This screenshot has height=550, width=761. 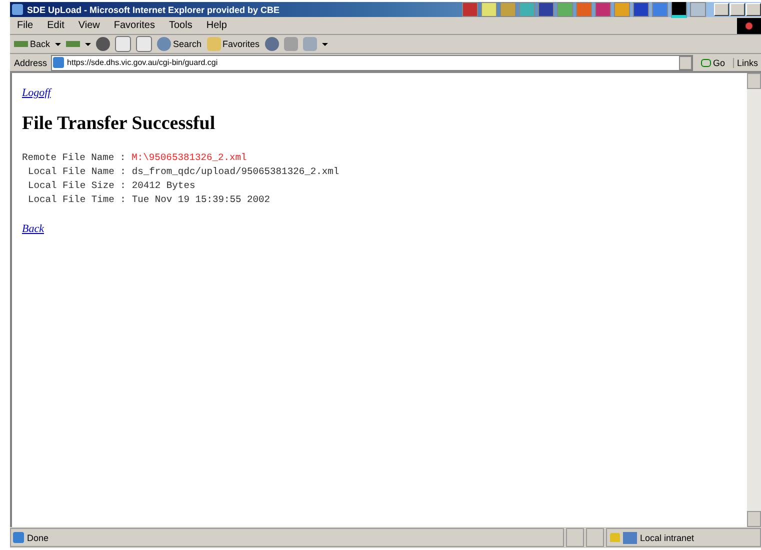 I want to click on status-text: Done, so click(x=38, y=537).